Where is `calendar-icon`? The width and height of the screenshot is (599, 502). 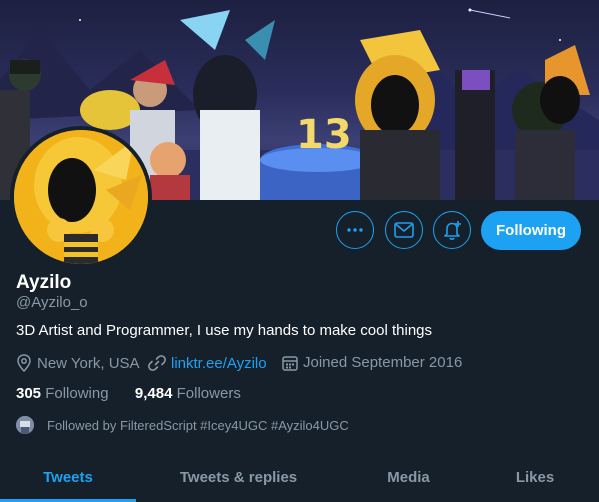 calendar-icon is located at coordinates (290, 363).